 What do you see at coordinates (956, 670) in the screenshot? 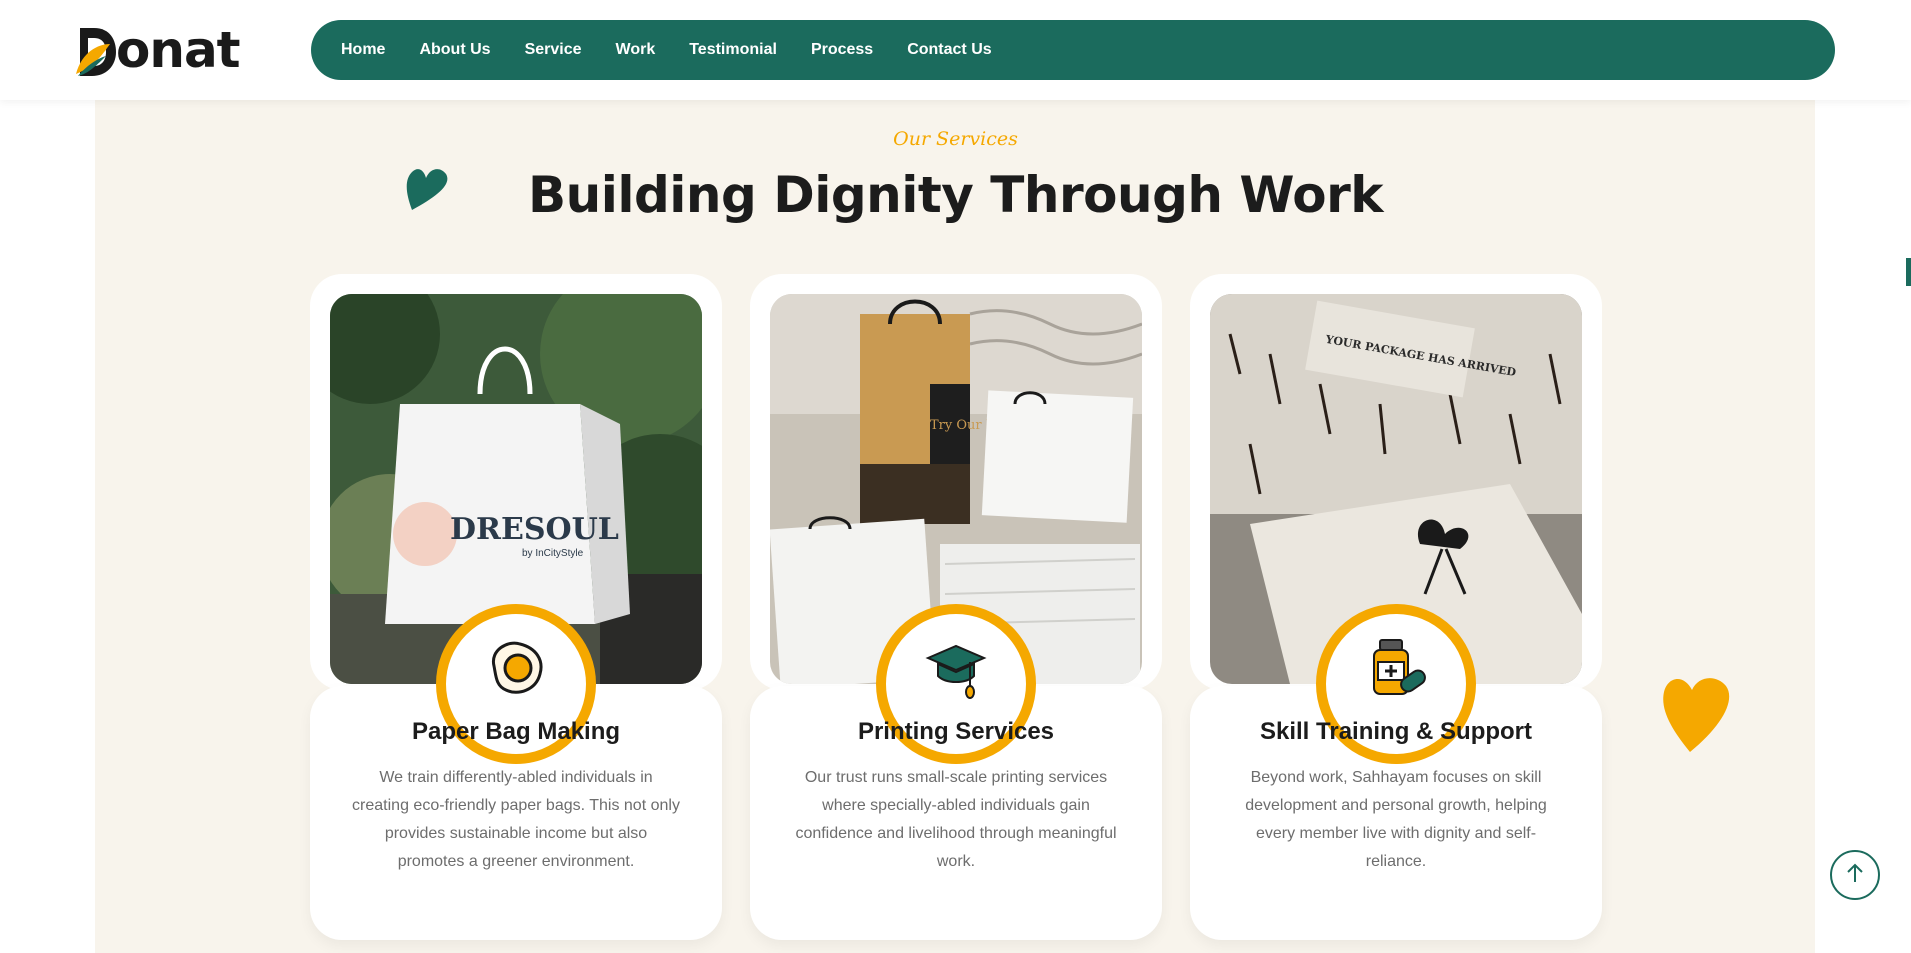
I see `graduation-cap-icon` at bounding box center [956, 670].